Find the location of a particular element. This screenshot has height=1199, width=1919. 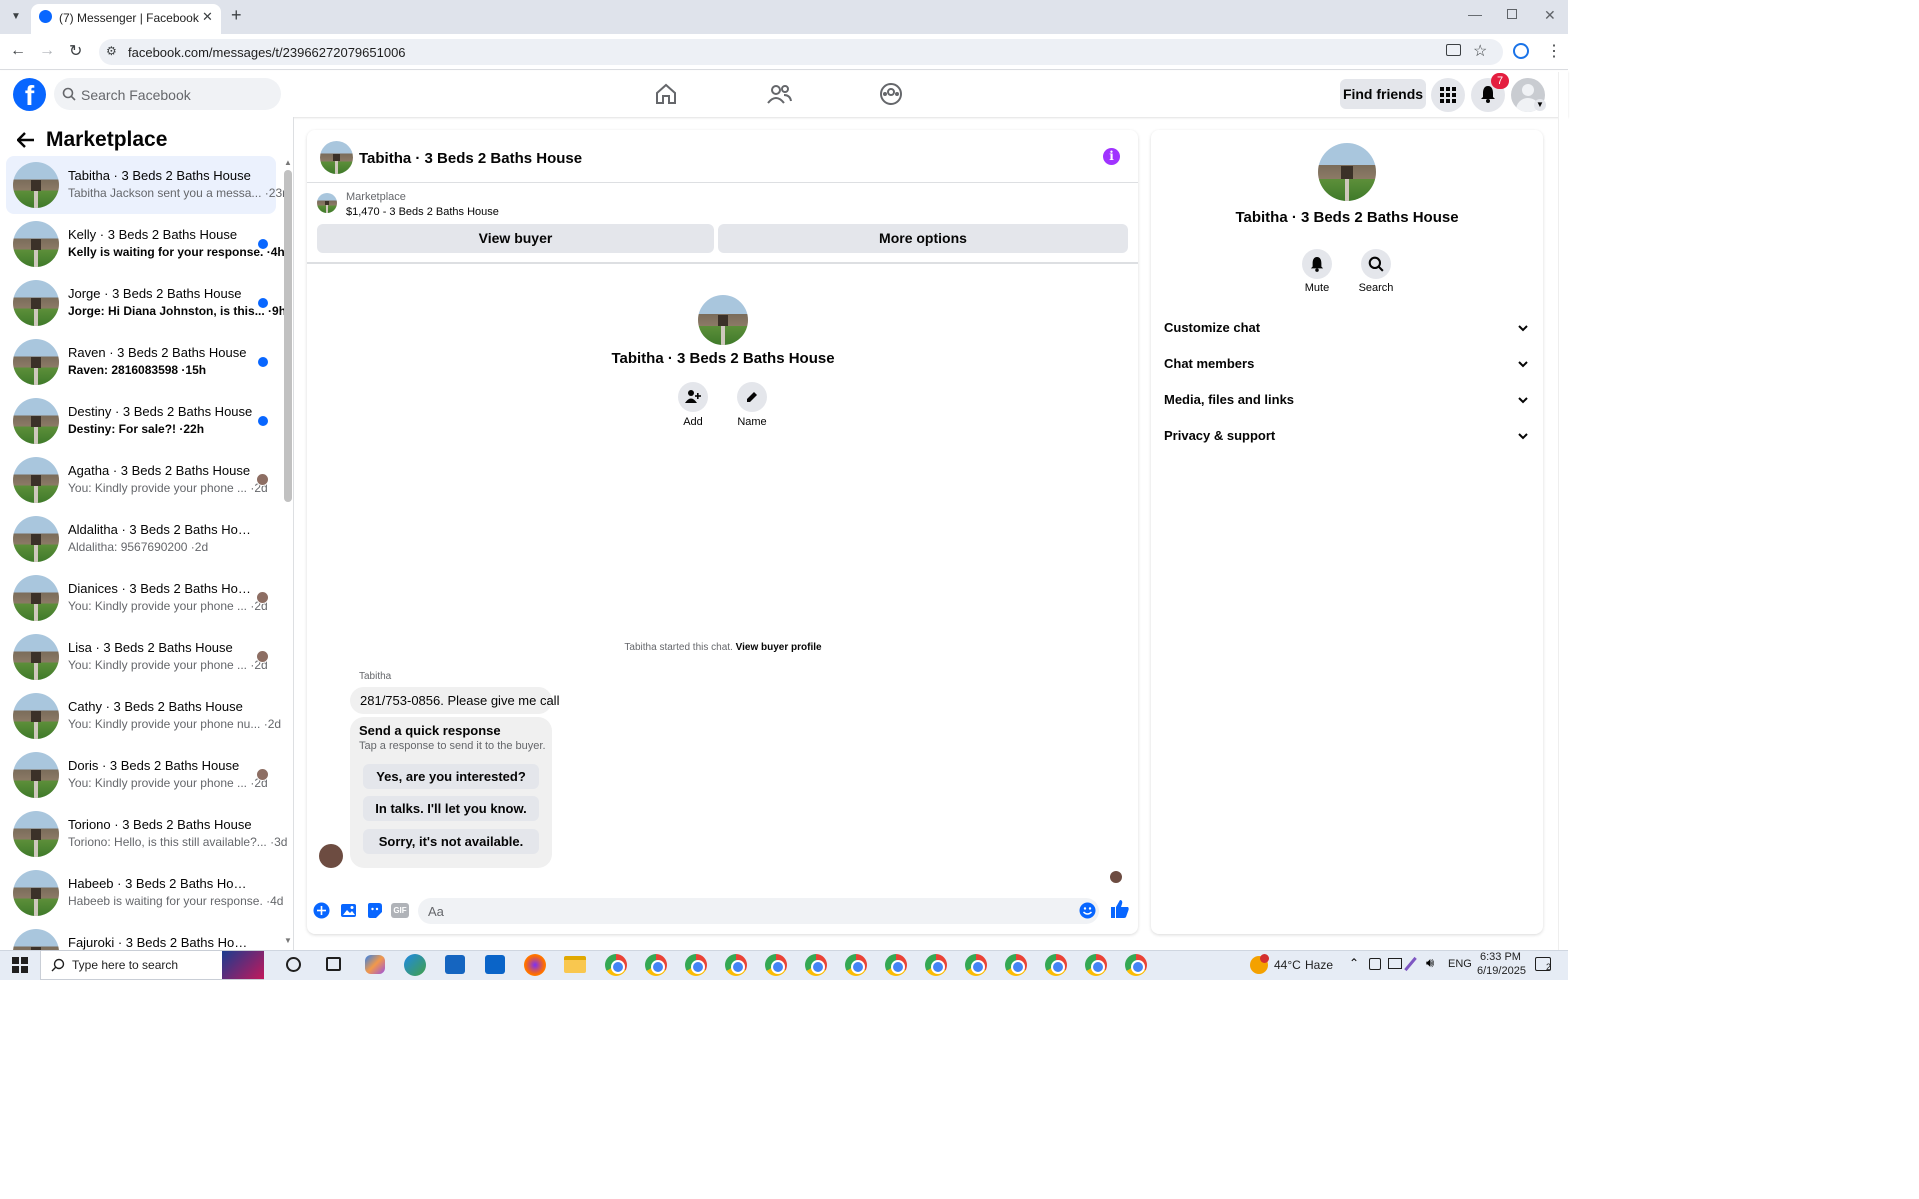

media-files-links-section: Media, files and links is located at coordinates (1229, 399).